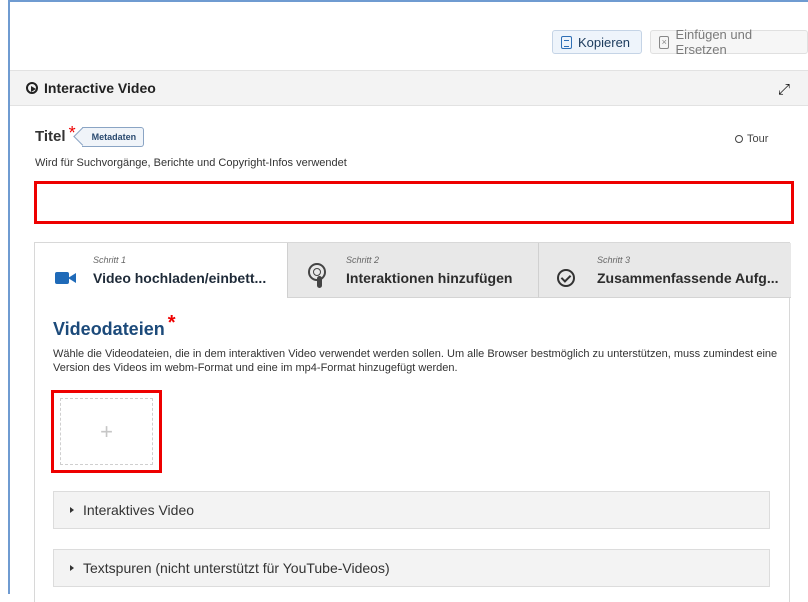  I want to click on paste-button-label: Einfügen und Ersetzen, so click(714, 42).